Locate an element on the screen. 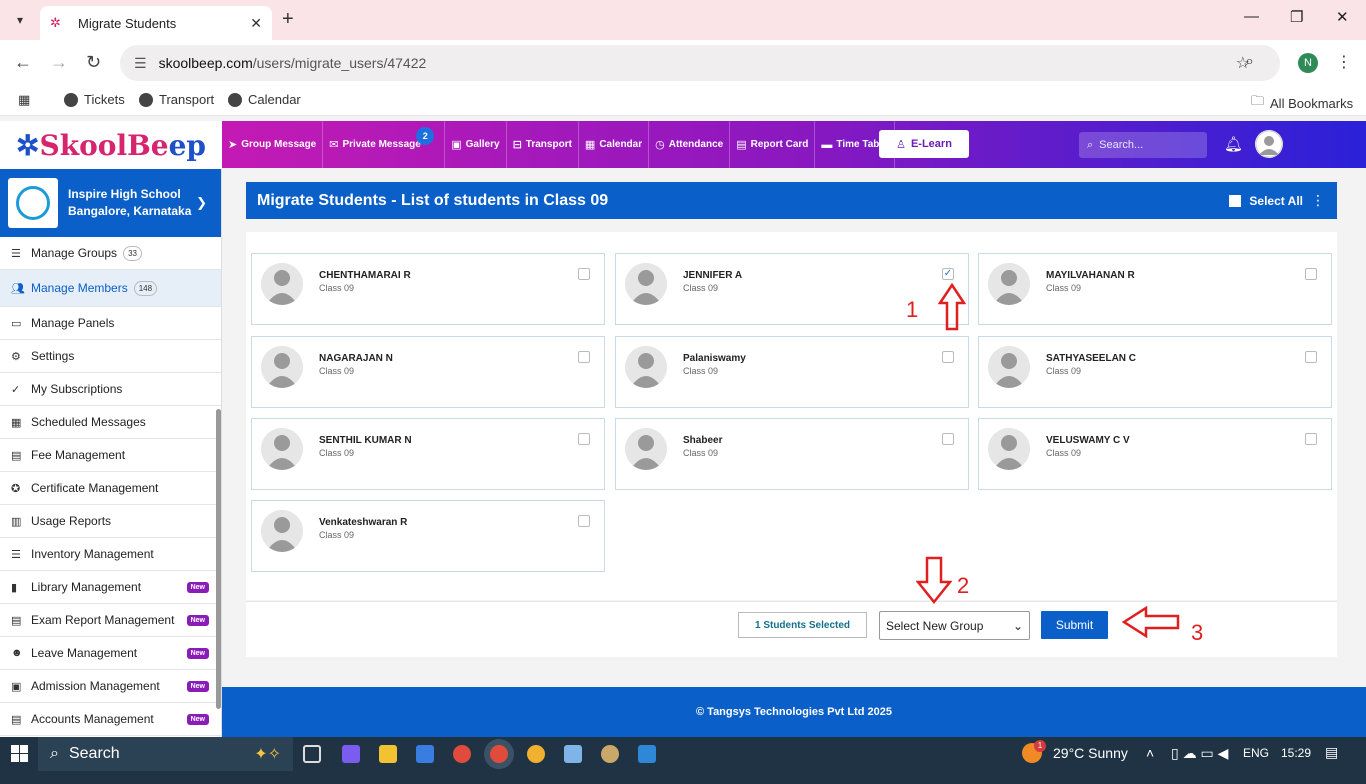 The image size is (1366, 784). sidebar-item-my-subscriptions: ✓ My Subscriptions is located at coordinates (110, 389).